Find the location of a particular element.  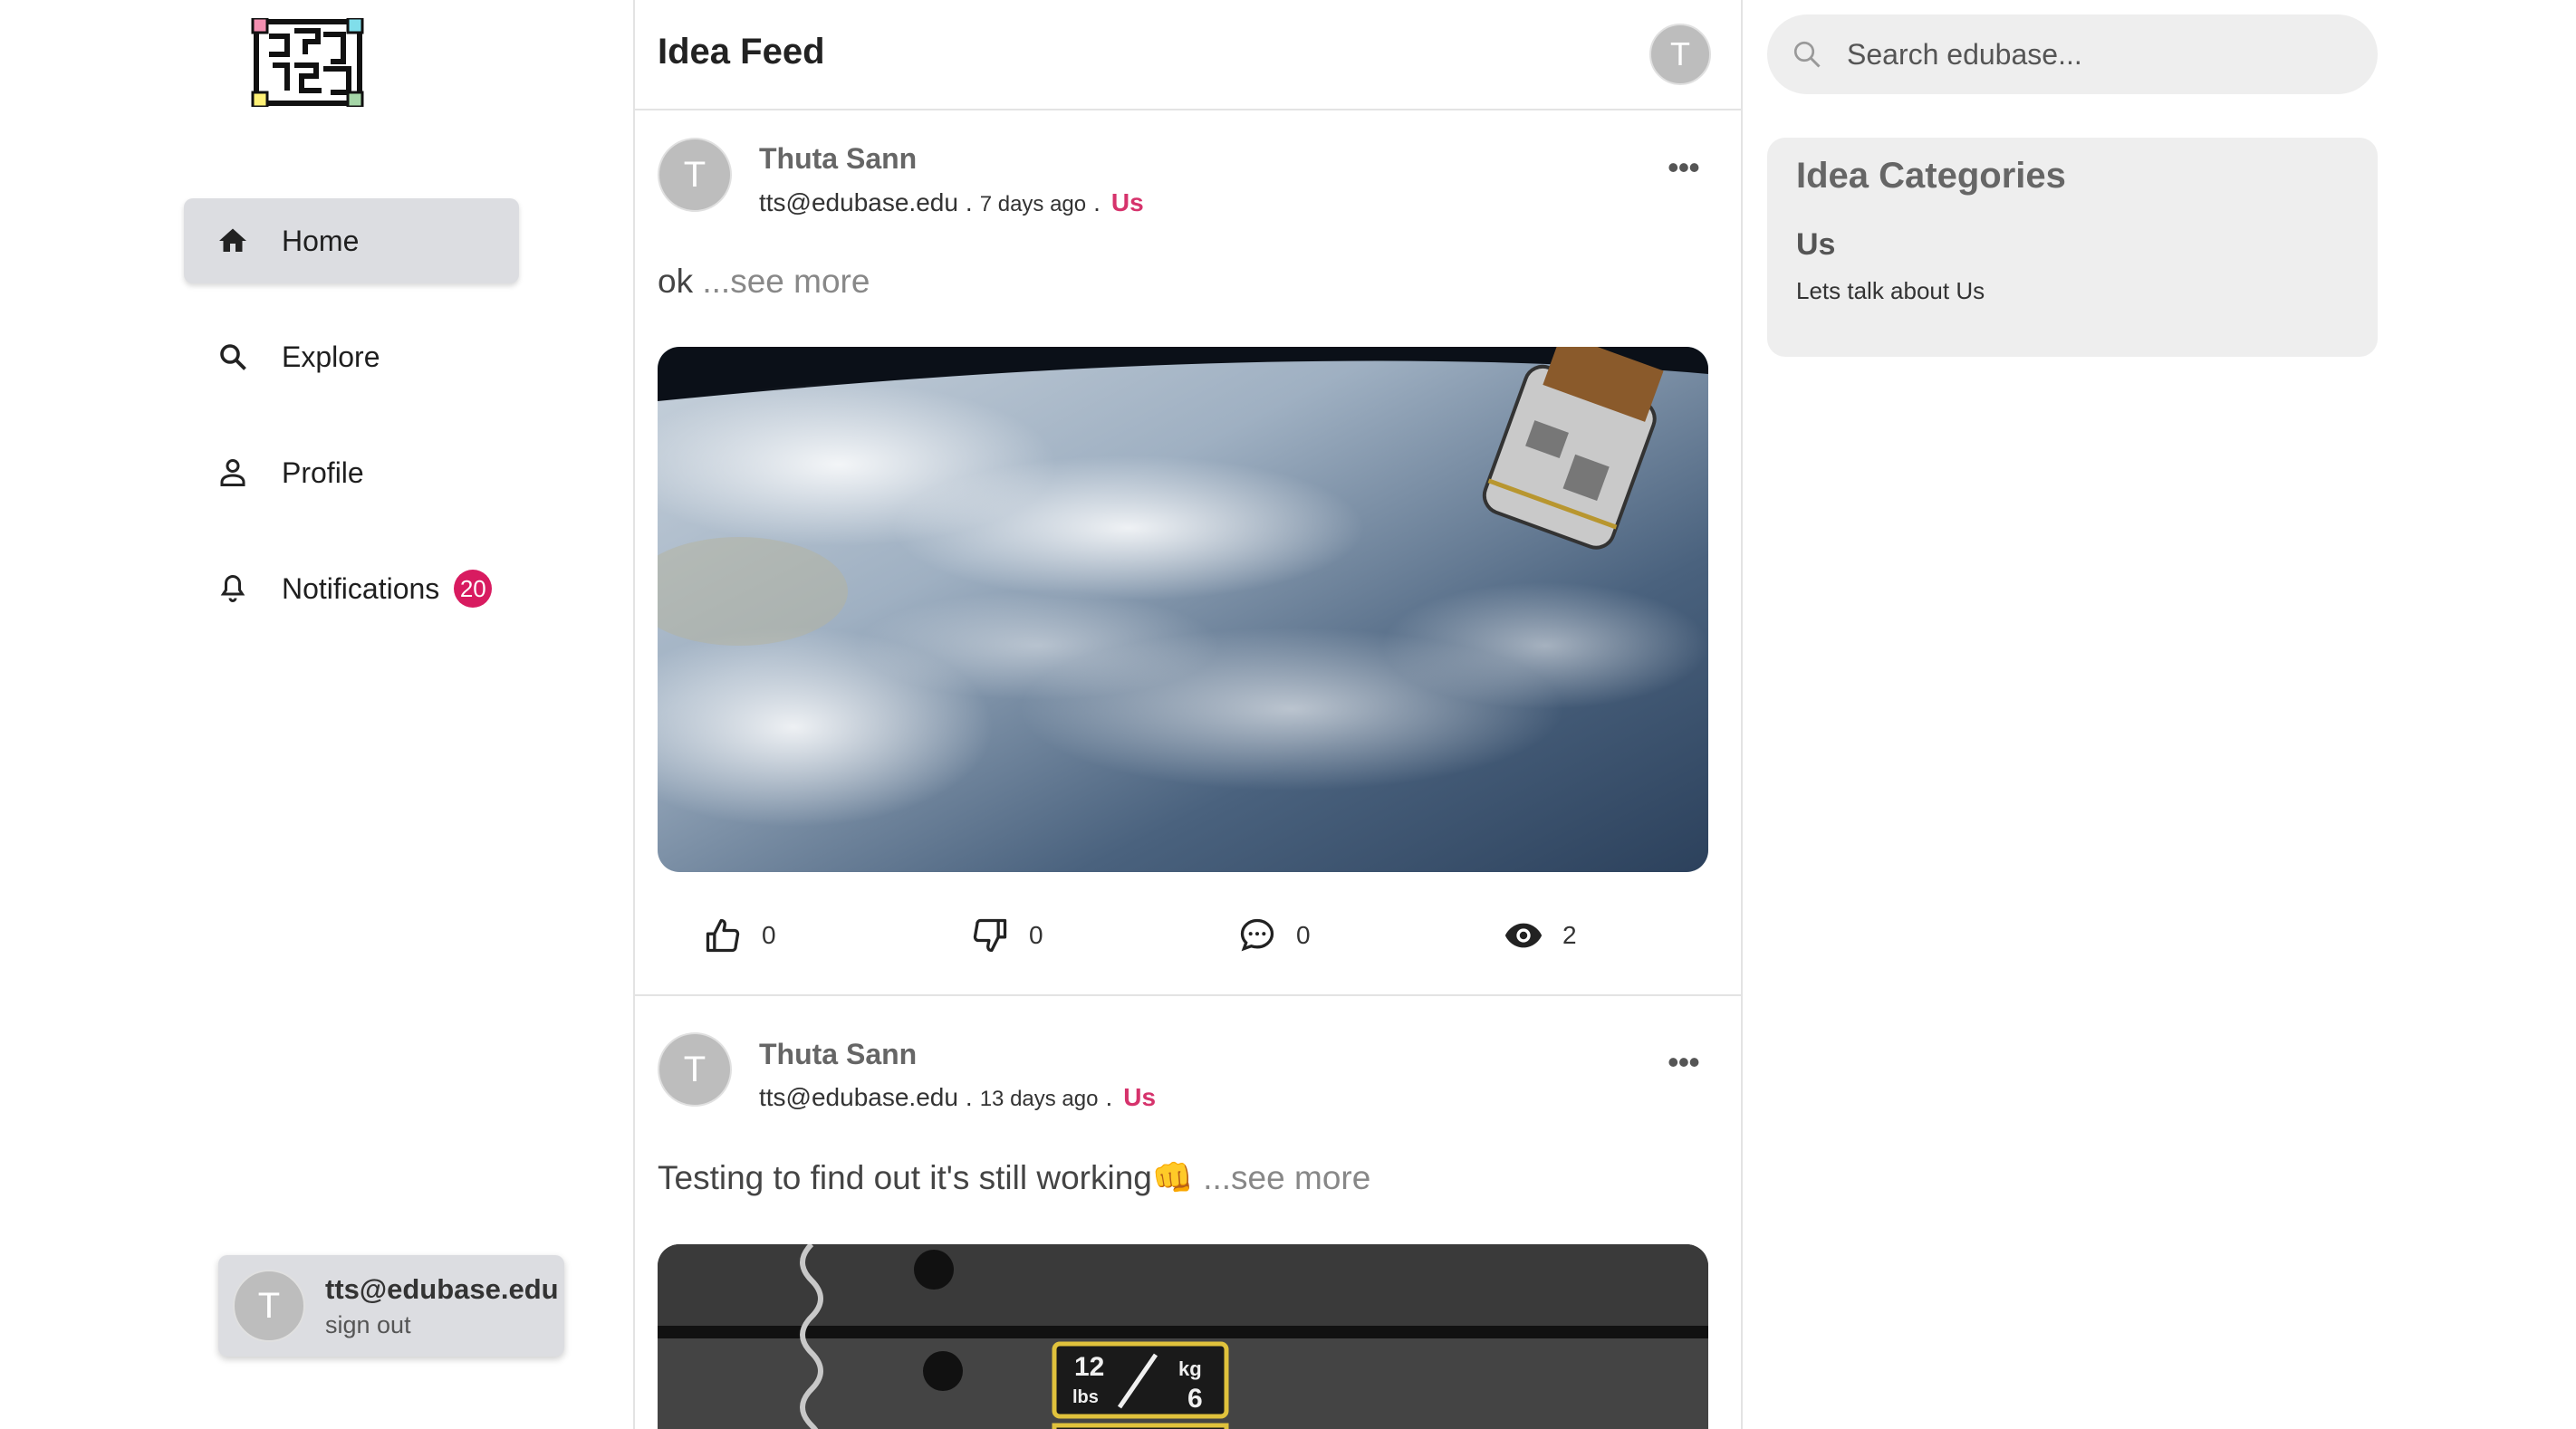

post-time: 7 days ago is located at coordinates (1033, 204).